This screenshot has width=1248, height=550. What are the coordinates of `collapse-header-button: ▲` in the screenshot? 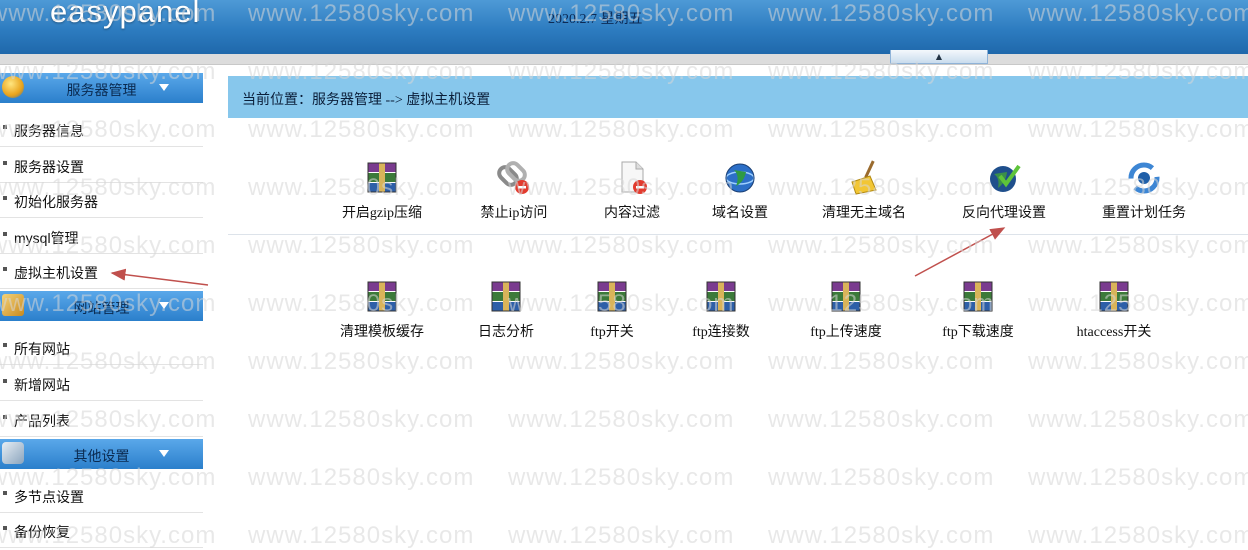 It's located at (939, 57).